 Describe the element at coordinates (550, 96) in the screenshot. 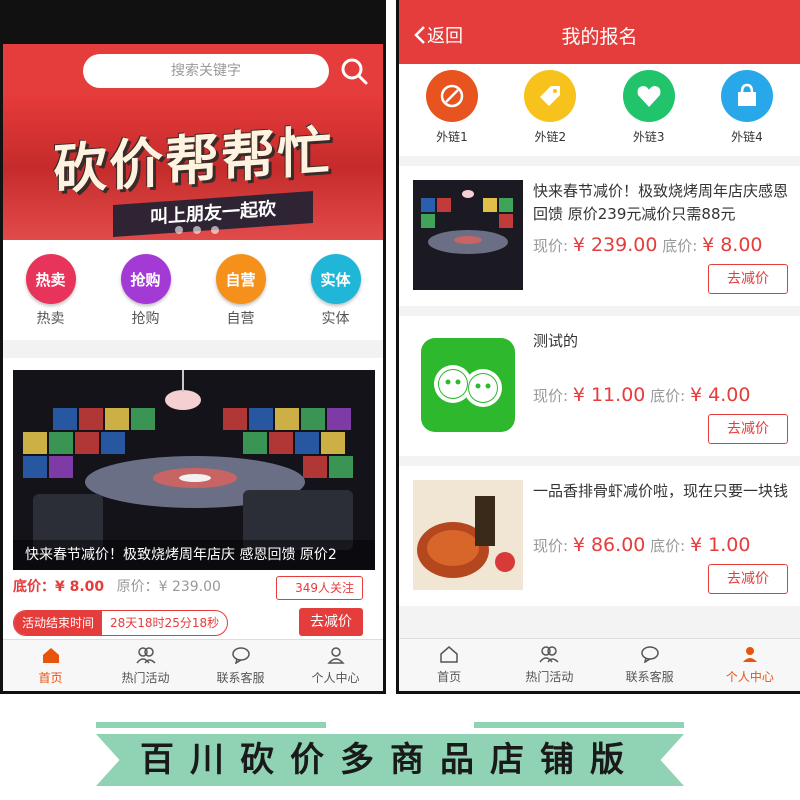

I see `tag-icon` at that location.